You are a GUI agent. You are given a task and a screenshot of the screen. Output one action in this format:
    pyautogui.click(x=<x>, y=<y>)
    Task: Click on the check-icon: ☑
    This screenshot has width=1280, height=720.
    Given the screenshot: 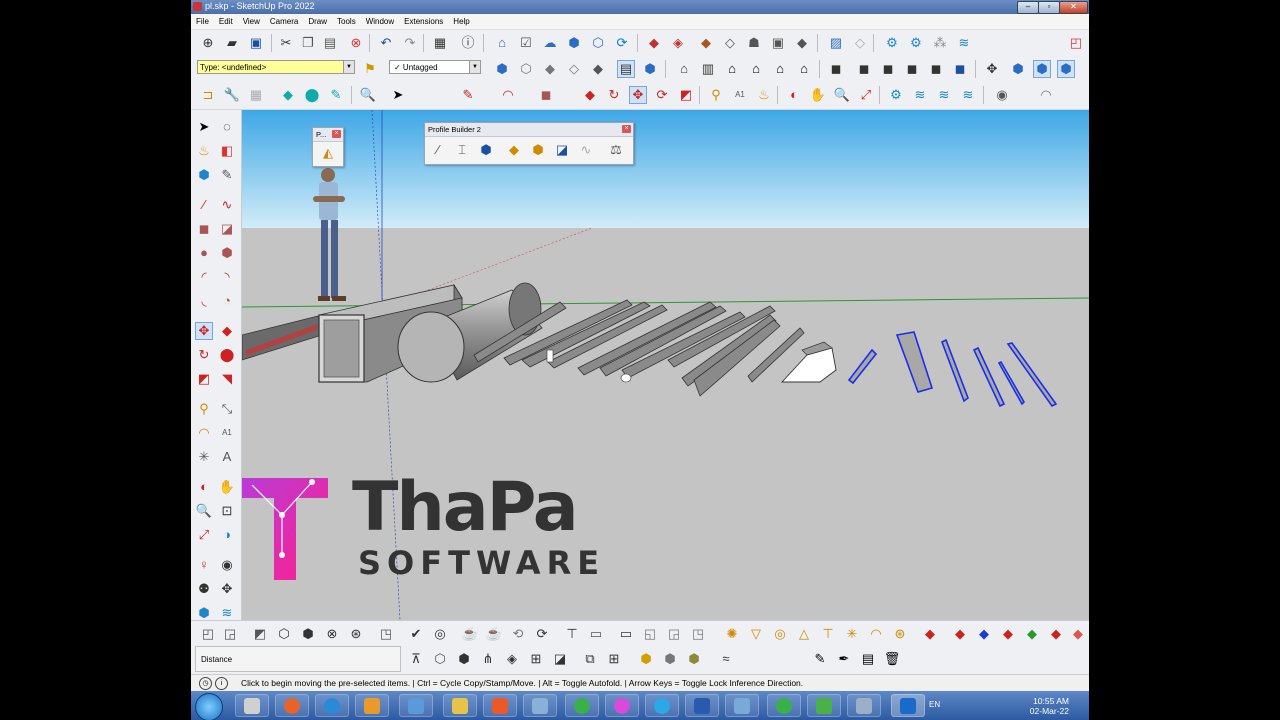 What is the action you would take?
    pyautogui.click(x=526, y=43)
    